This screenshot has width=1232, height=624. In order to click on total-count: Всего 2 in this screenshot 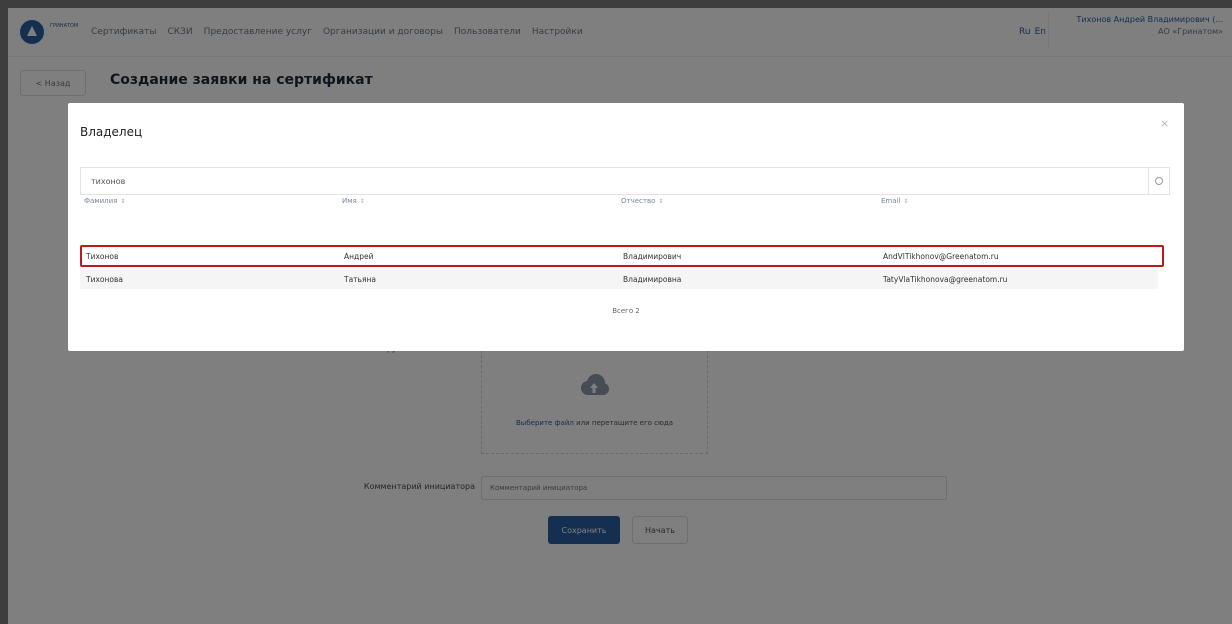, I will do `click(626, 311)`.